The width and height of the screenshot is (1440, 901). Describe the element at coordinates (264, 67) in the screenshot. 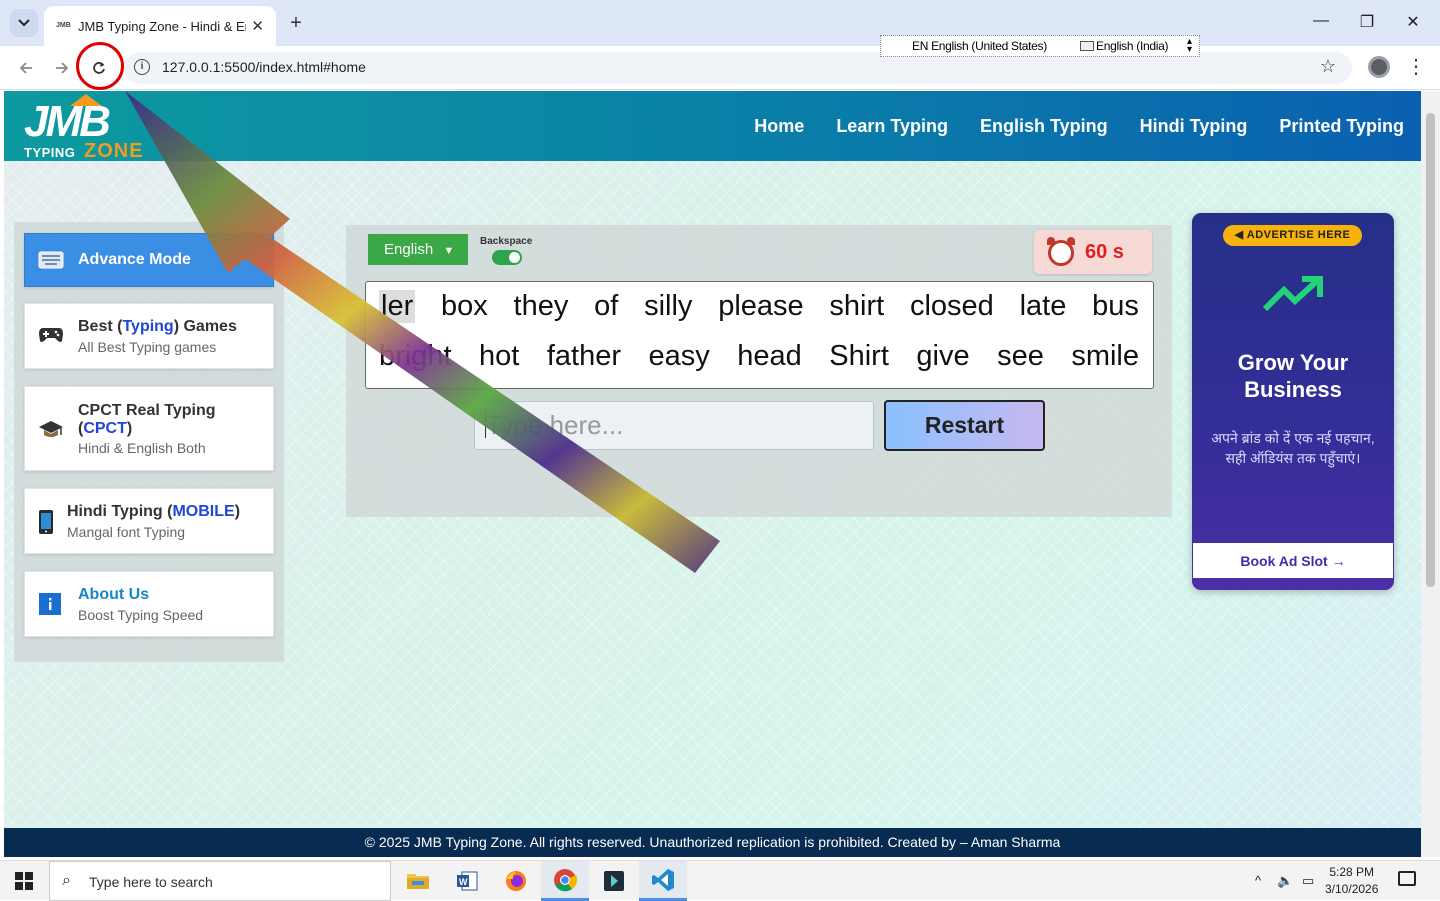

I see `url-text: 127.0.0.1:5500/index.html#home` at that location.